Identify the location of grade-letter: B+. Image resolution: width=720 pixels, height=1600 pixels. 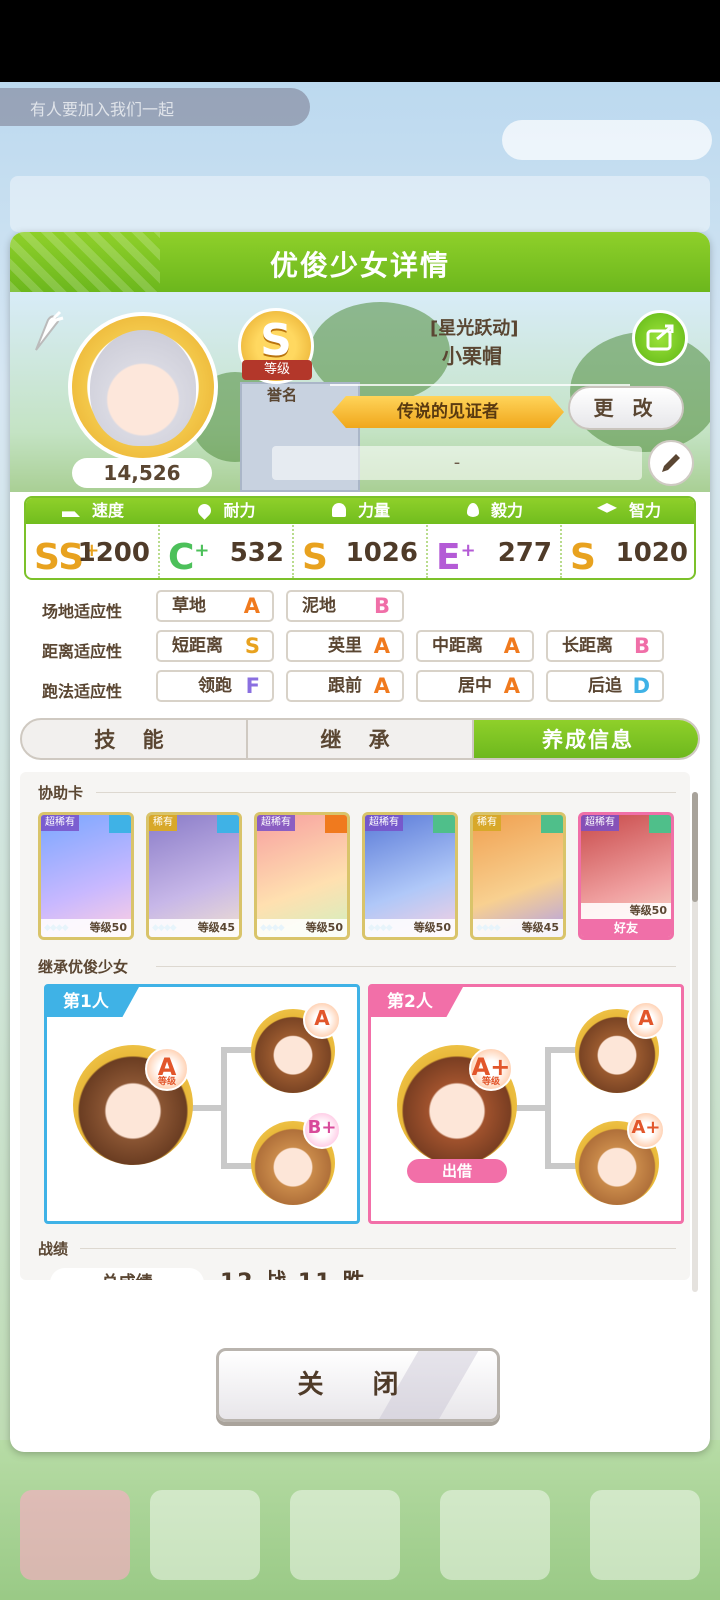
(322, 1127).